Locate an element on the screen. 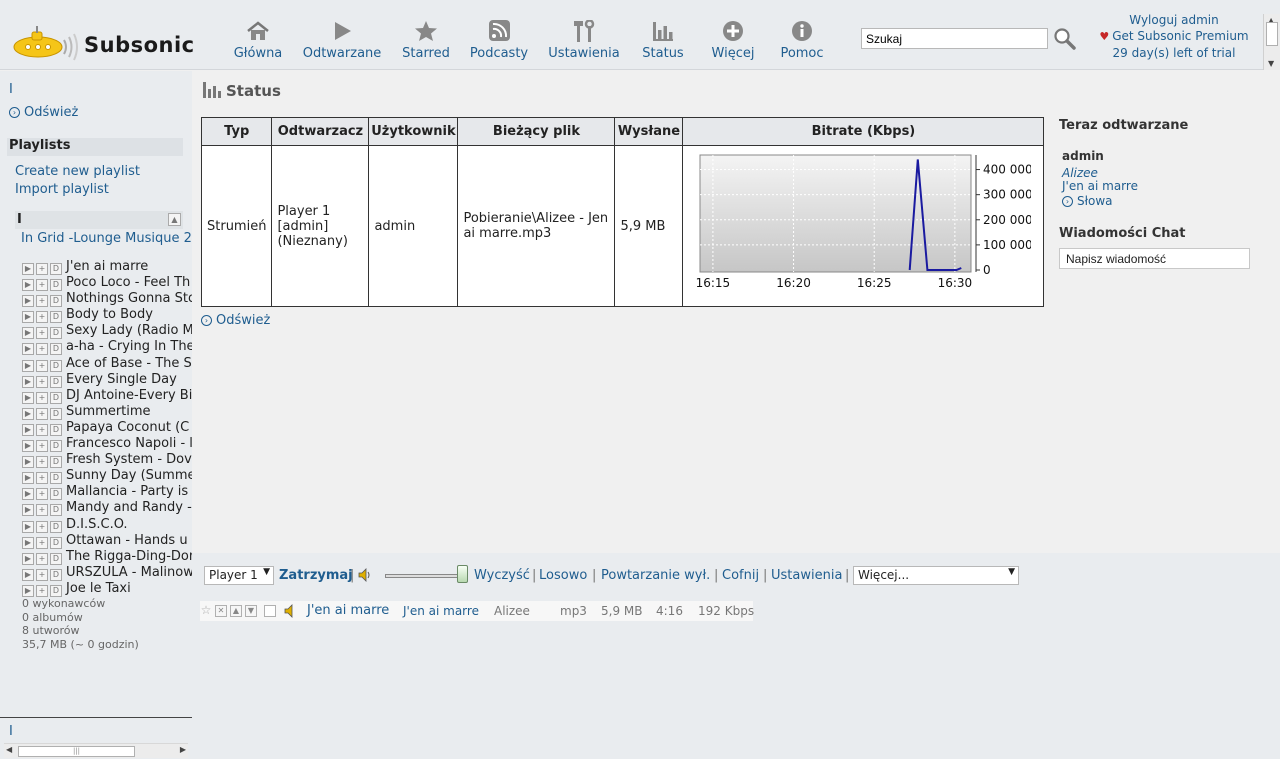 Image resolution: width=1280 pixels, height=759 pixels. nav-home: Główna is located at coordinates (258, 41).